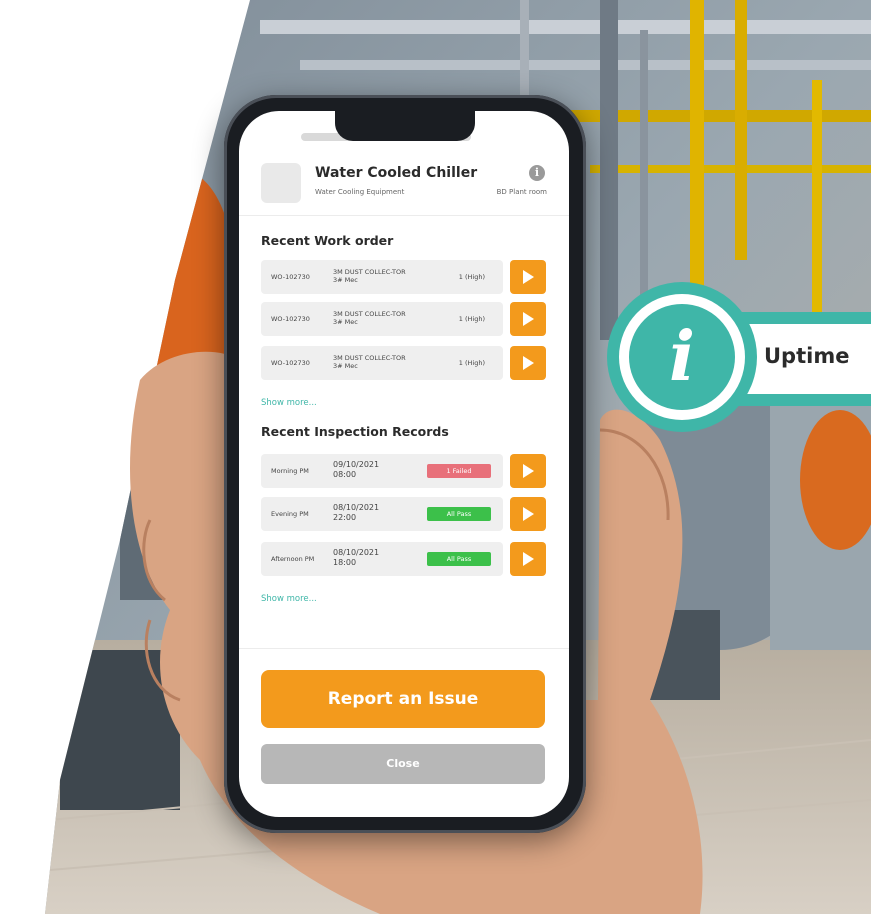  I want to click on inspection-row: Evening PM 08/10/2021 22:00 All Pass, so click(382, 514).